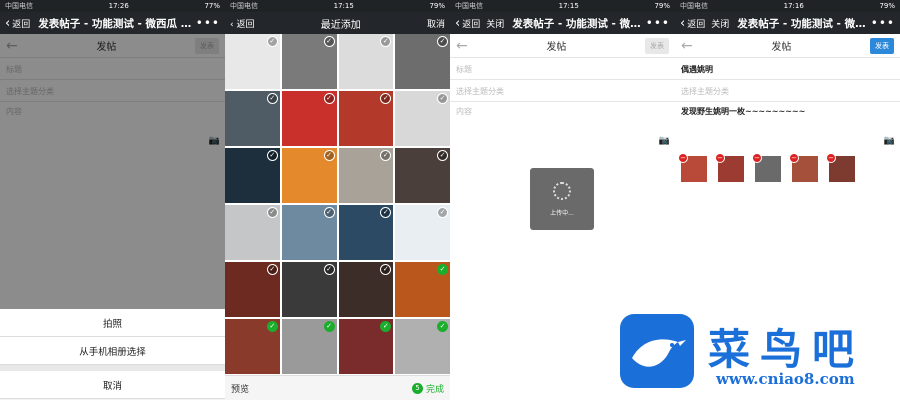 The image size is (900, 400). What do you see at coordinates (787, 46) in the screenshot?
I see `compose-header: ← 发帖 发表` at bounding box center [787, 46].